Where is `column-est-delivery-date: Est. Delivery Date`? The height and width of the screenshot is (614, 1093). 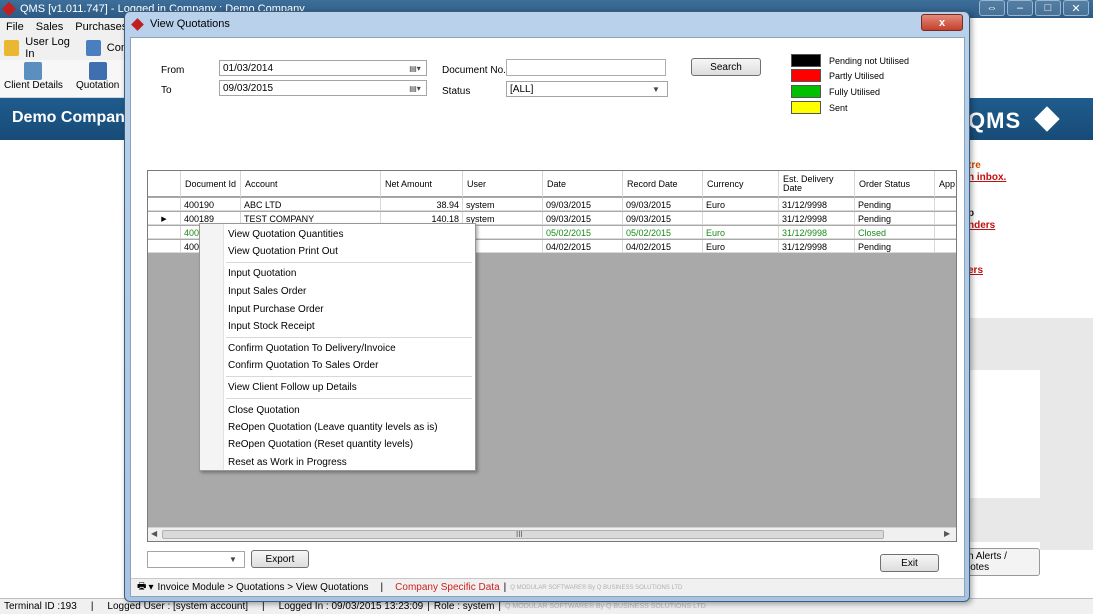
column-est-delivery-date: Est. Delivery Date is located at coordinates (817, 184).